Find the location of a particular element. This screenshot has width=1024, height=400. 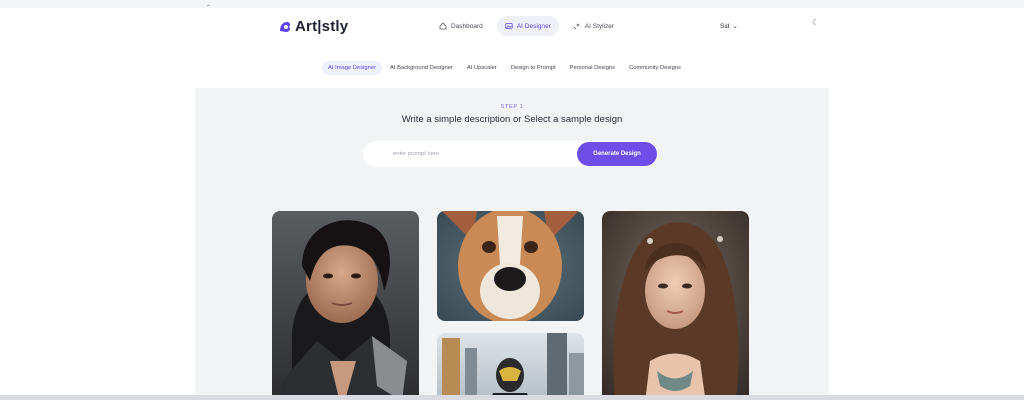

nav-item-dashboard: Dashboard is located at coordinates (461, 26).